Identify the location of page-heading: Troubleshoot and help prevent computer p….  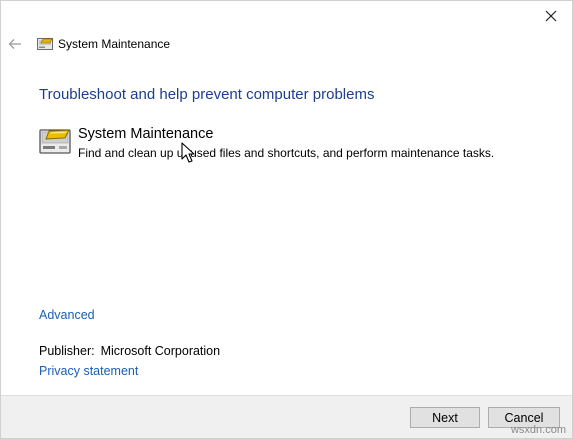
(207, 94).